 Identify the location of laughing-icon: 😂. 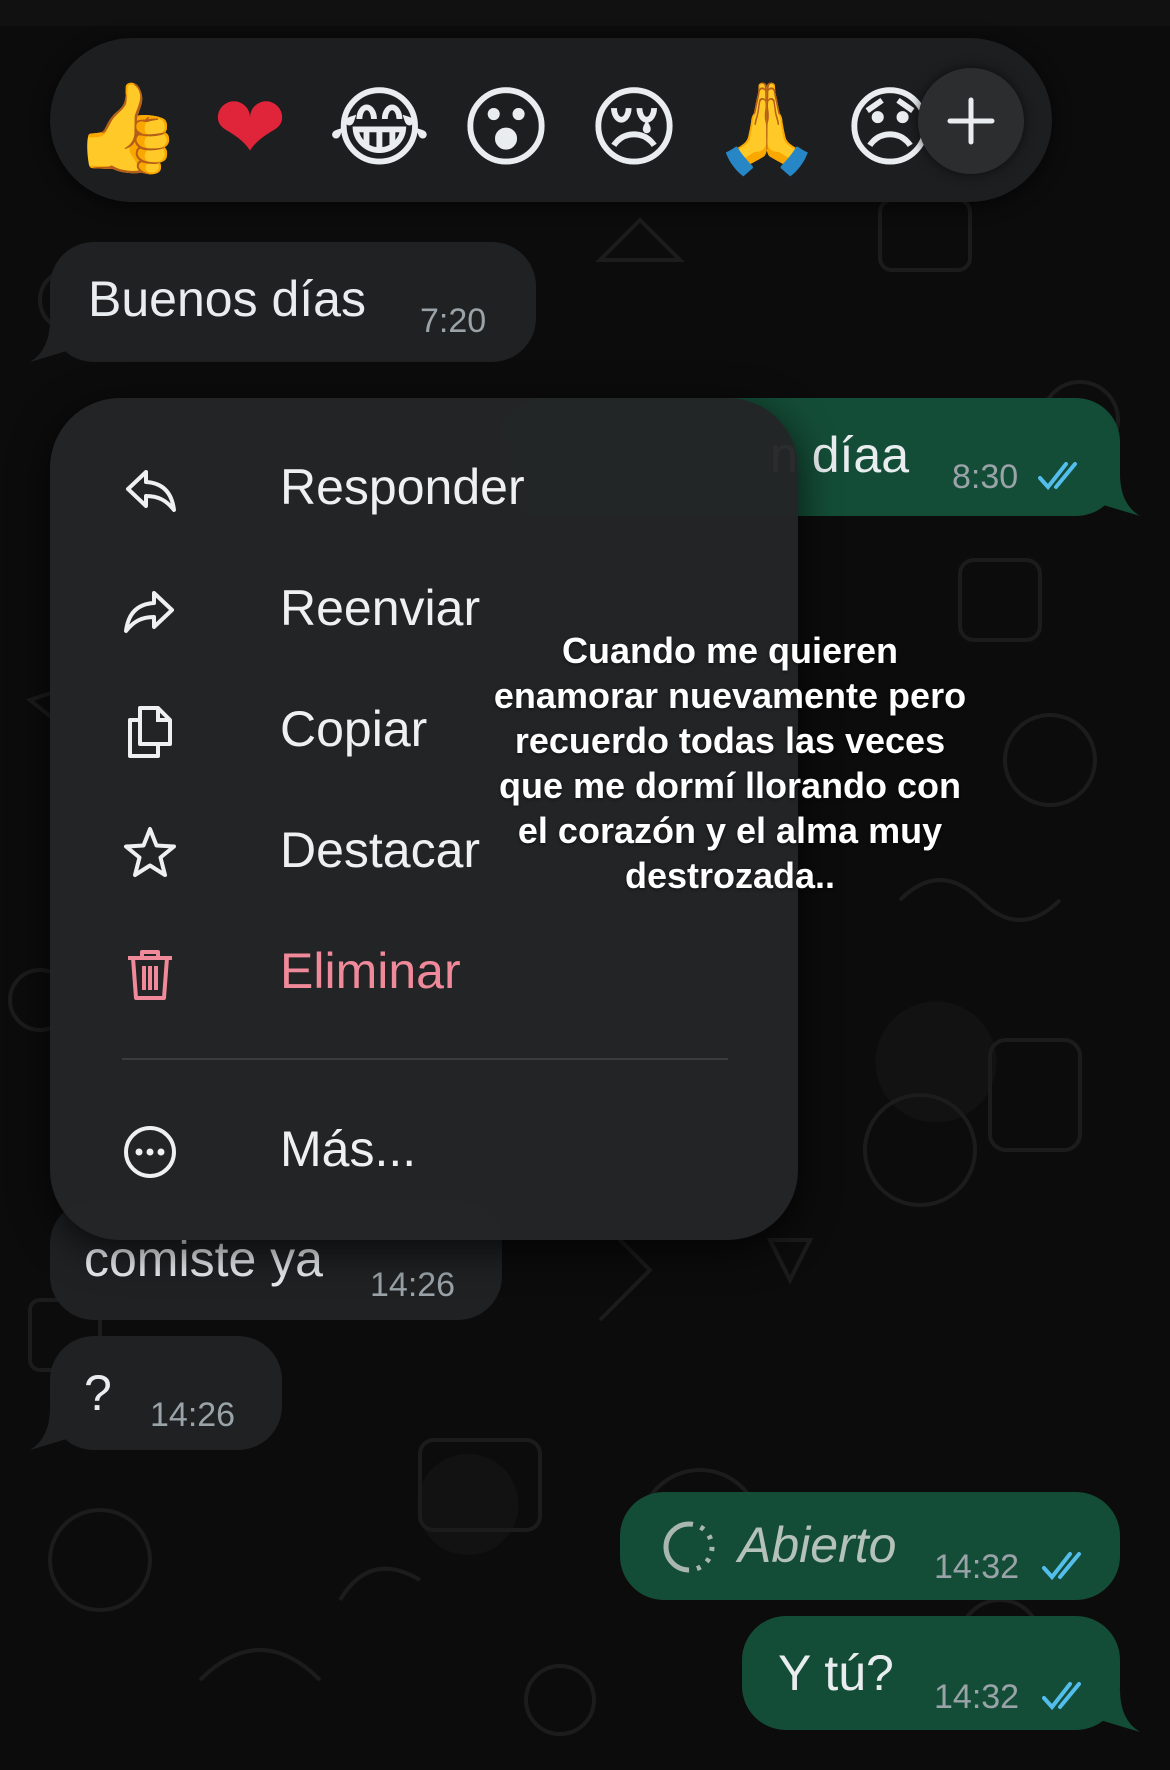
(379, 128).